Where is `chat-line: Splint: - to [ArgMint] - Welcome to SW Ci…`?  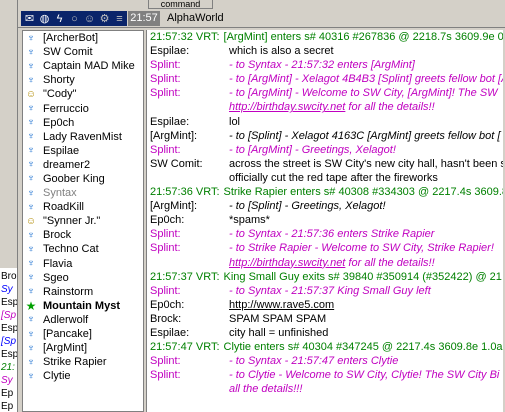
chat-line: Splint: - to [ArgMint] - Welcome to SW Ci… is located at coordinates (326, 93).